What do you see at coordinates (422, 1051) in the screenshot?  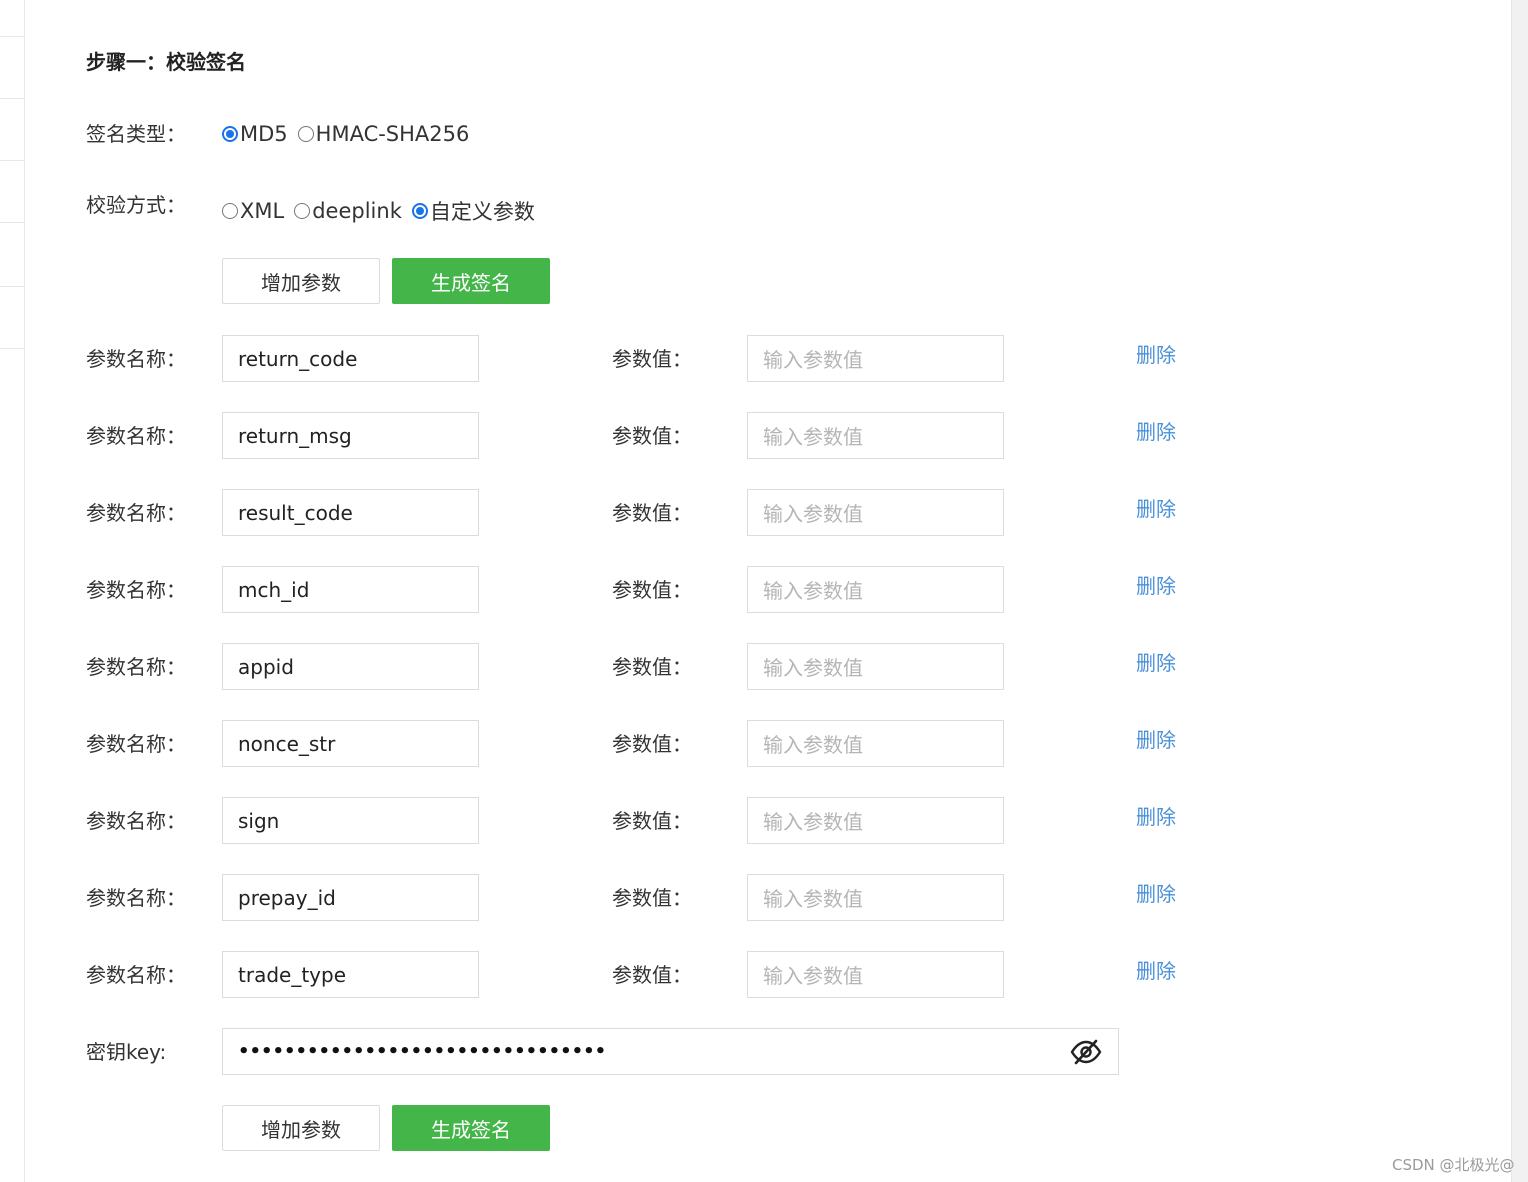 I see `secret-key-value: ••••••••••••••••••••••••••••••••` at bounding box center [422, 1051].